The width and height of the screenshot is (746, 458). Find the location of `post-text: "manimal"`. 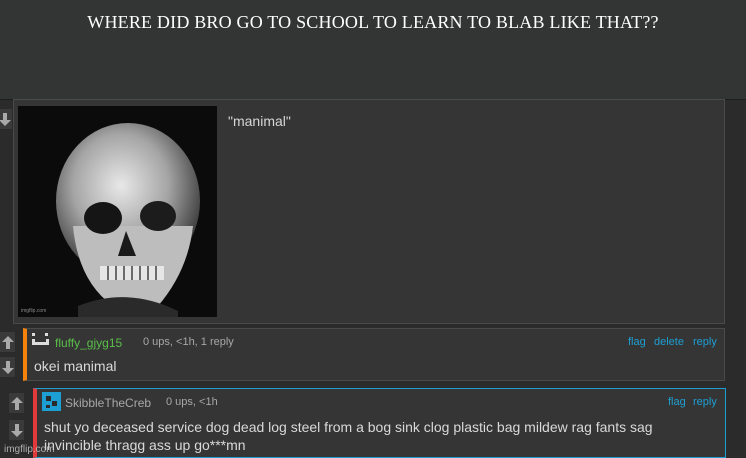

post-text: "manimal" is located at coordinates (259, 121).